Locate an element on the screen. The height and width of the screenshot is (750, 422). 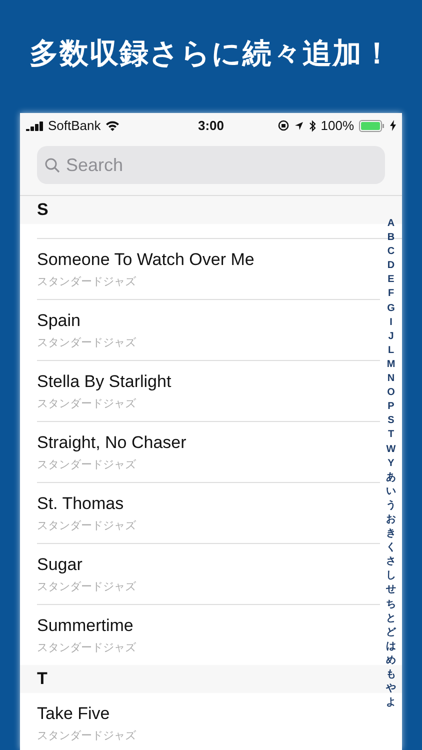
song-title: Sugar is located at coordinates (59, 564).